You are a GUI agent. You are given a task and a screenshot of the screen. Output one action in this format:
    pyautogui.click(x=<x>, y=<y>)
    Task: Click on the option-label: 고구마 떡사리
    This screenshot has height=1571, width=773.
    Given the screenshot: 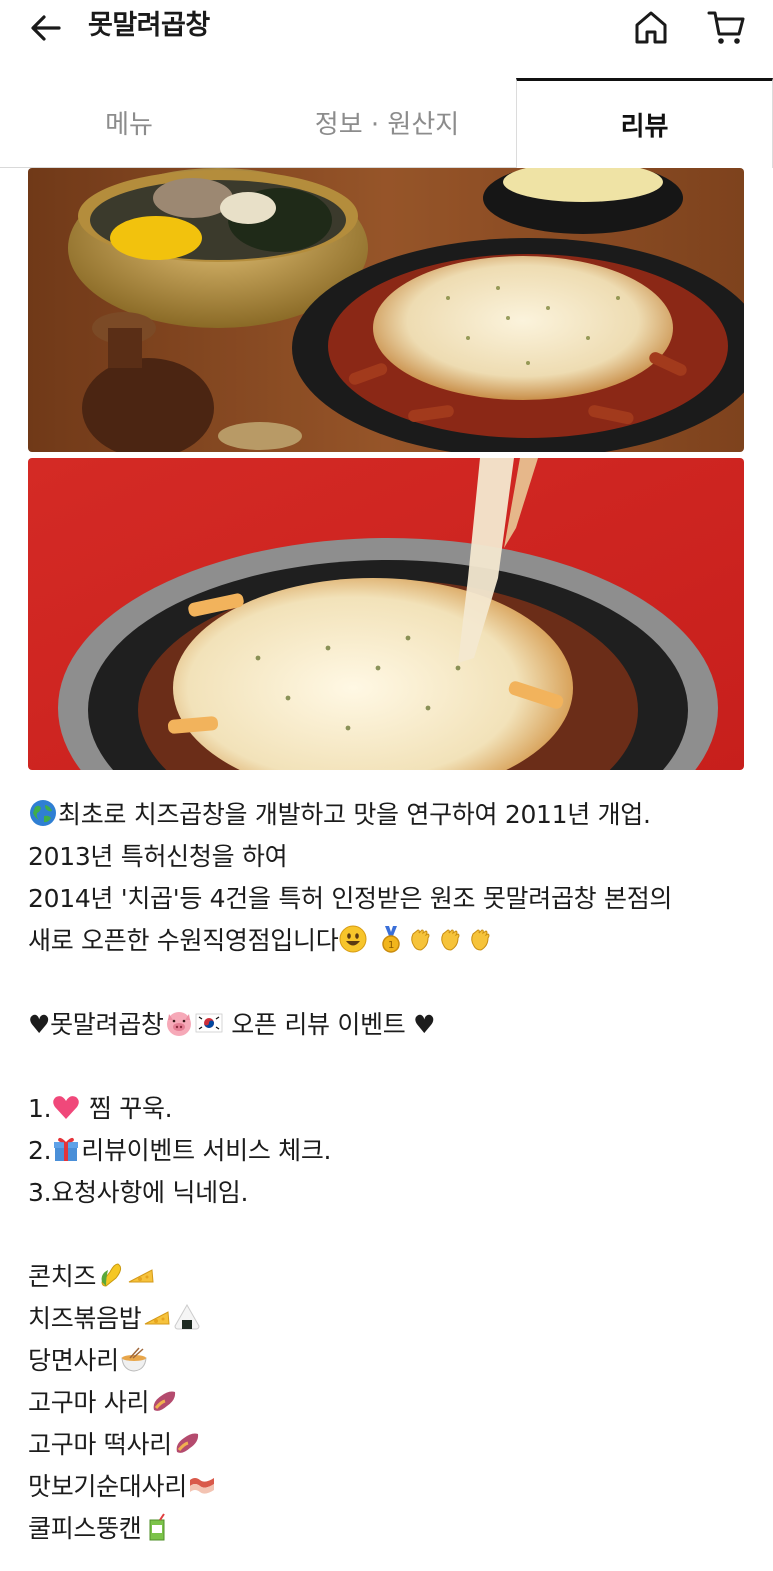 What is the action you would take?
    pyautogui.click(x=100, y=1444)
    